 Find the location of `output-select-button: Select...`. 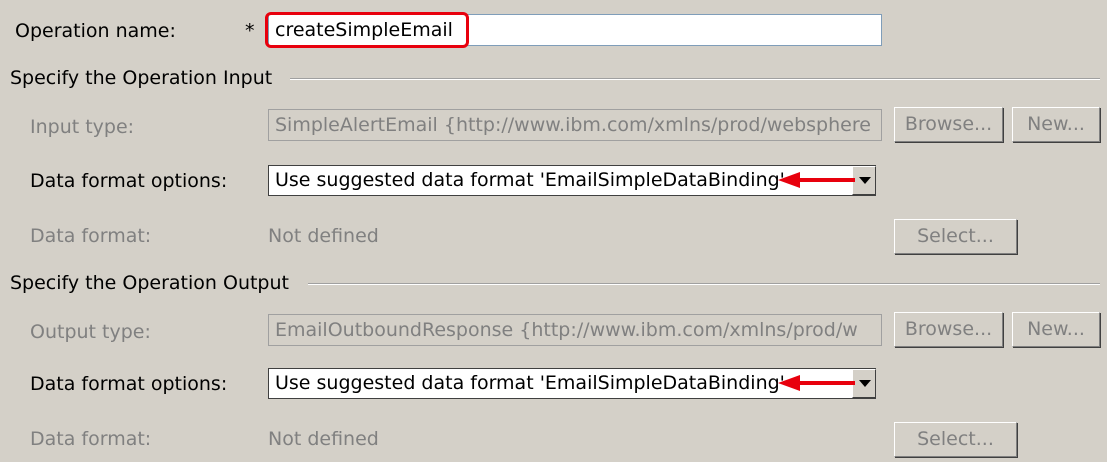

output-select-button: Select... is located at coordinates (955, 439).